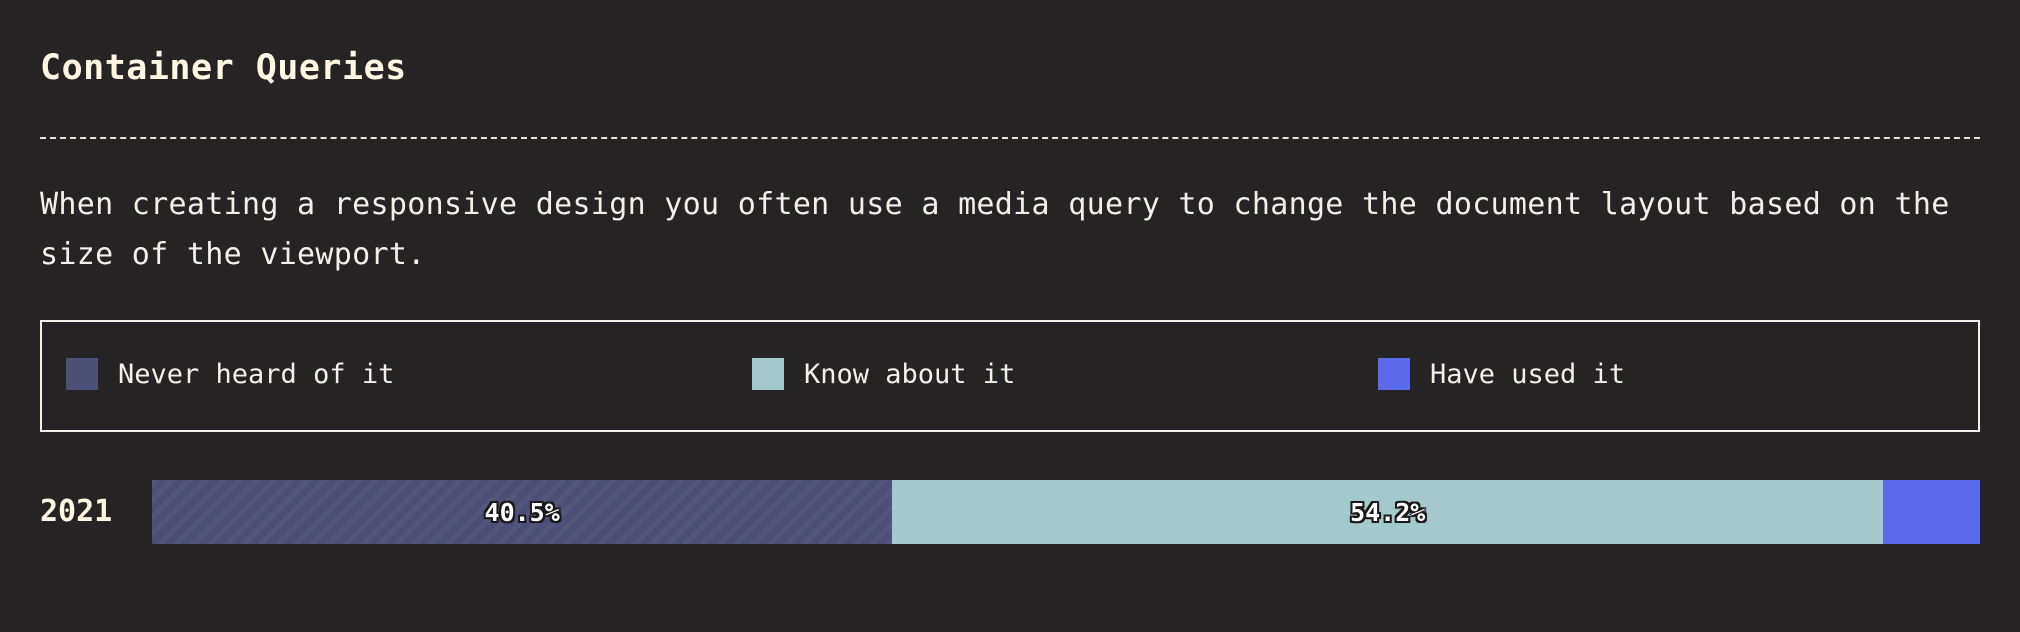  I want to click on legend-item-never-heard: Never heard of it, so click(230, 374).